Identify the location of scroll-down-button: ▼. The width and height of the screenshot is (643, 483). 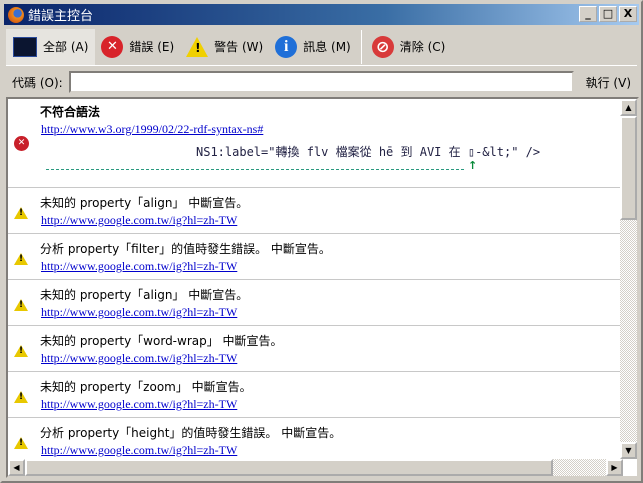
(628, 450).